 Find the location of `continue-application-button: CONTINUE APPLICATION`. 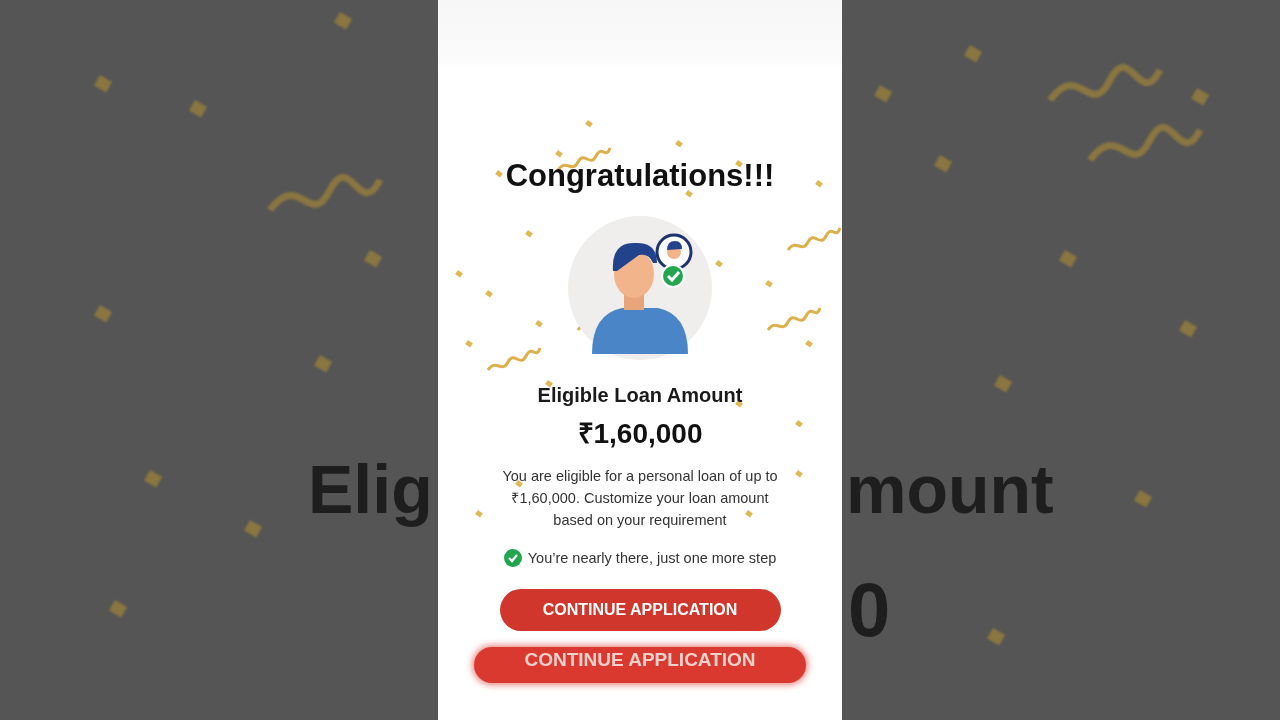

continue-application-button: CONTINUE APPLICATION is located at coordinates (640, 610).